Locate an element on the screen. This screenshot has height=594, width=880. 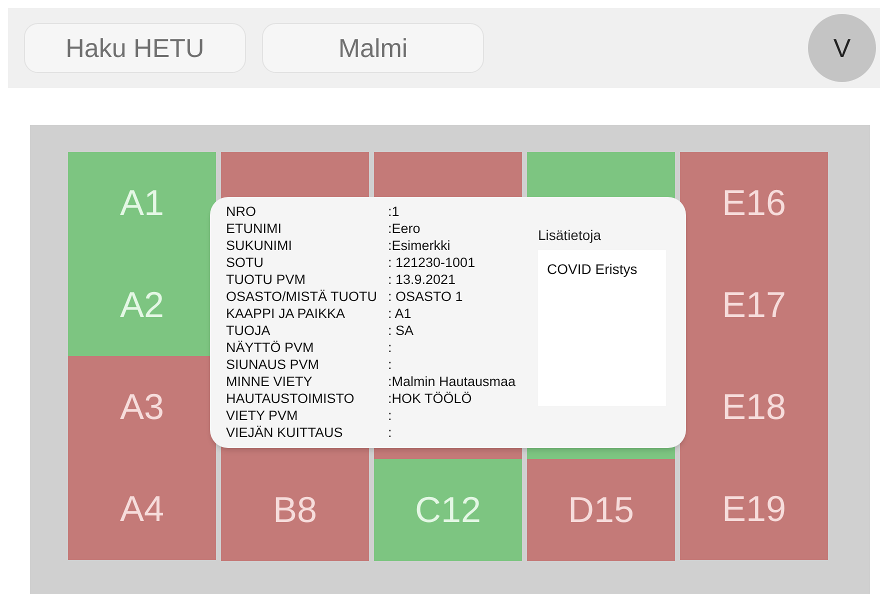
field-label: TUOTU PVM is located at coordinates (266, 279).